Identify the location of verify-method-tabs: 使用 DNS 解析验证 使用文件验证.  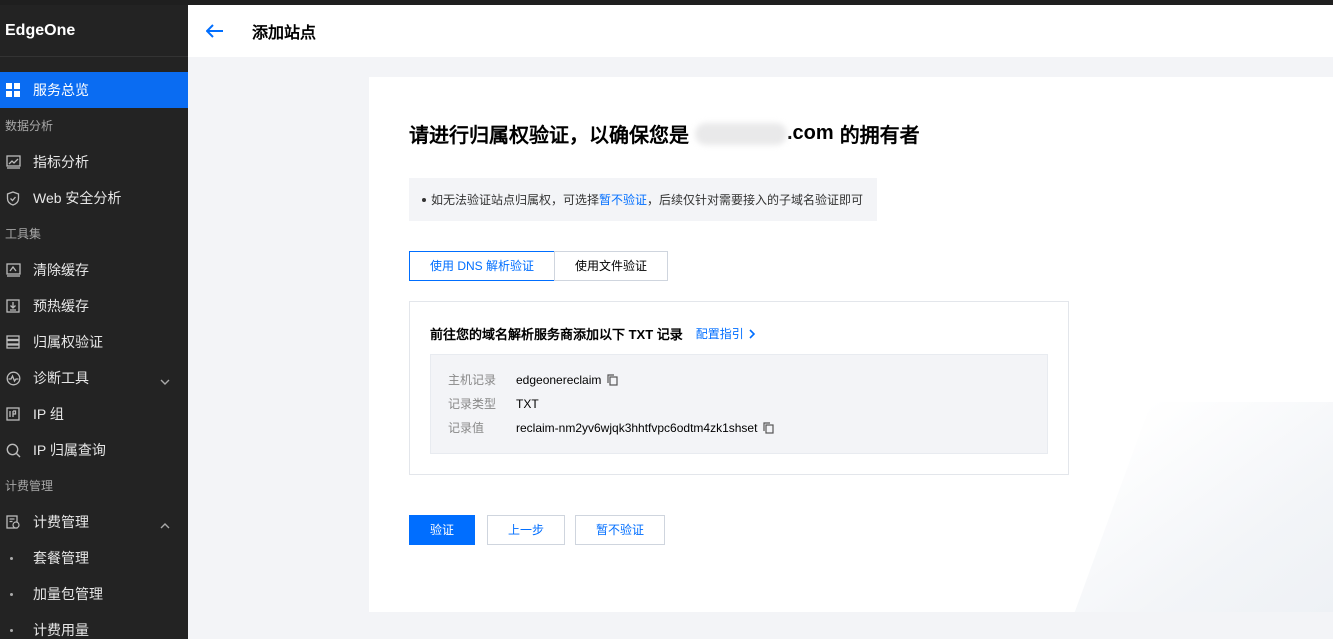
(538, 266).